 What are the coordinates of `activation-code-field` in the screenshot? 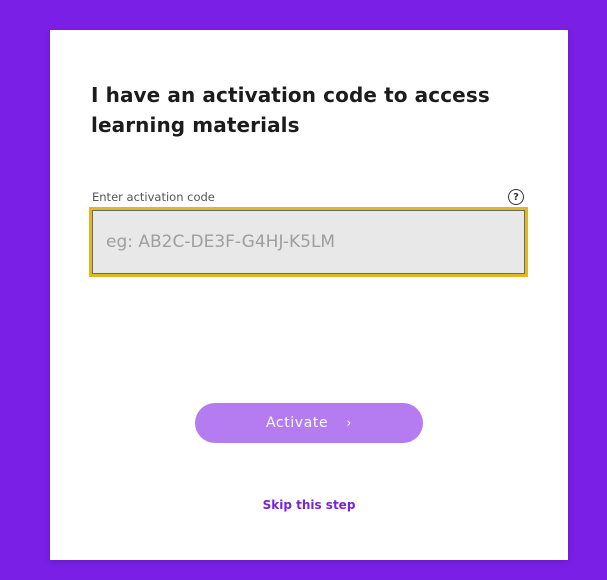 It's located at (308, 242).